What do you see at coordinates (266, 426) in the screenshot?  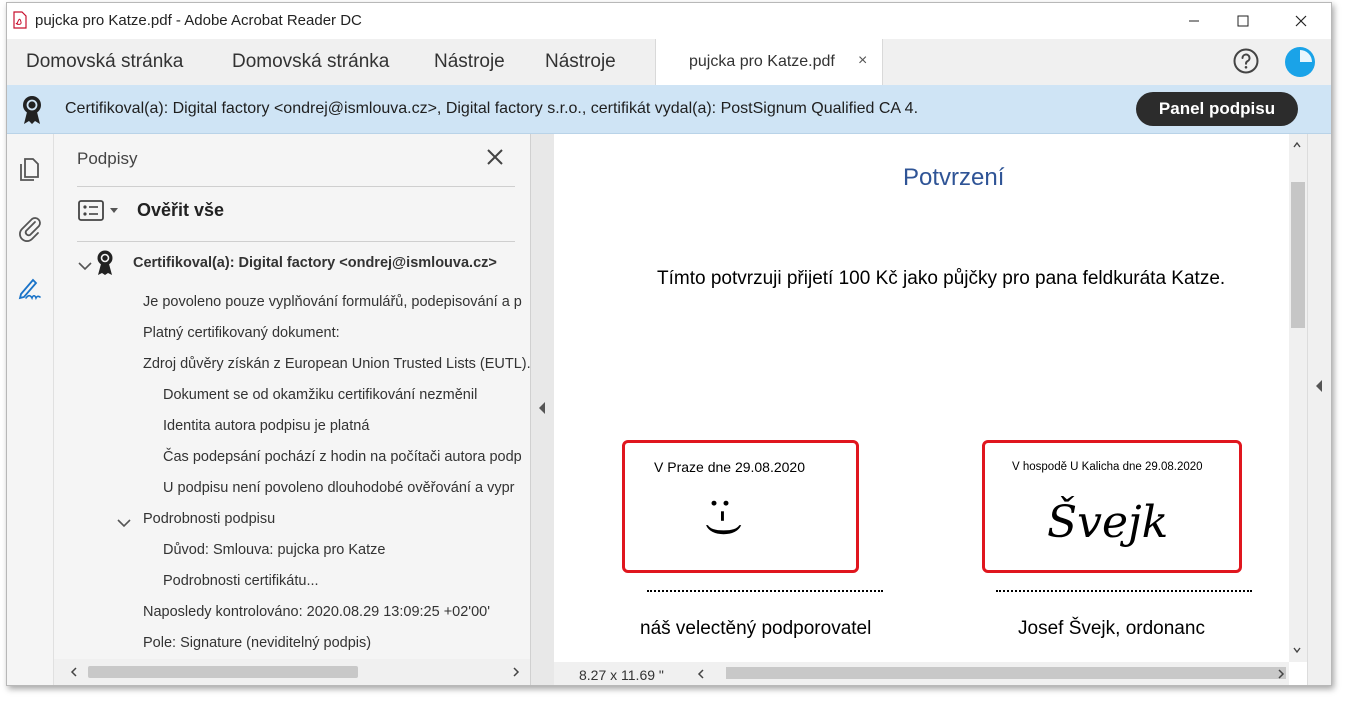 I see `tree-item-identity-valid: Identita autora podpisu je platná` at bounding box center [266, 426].